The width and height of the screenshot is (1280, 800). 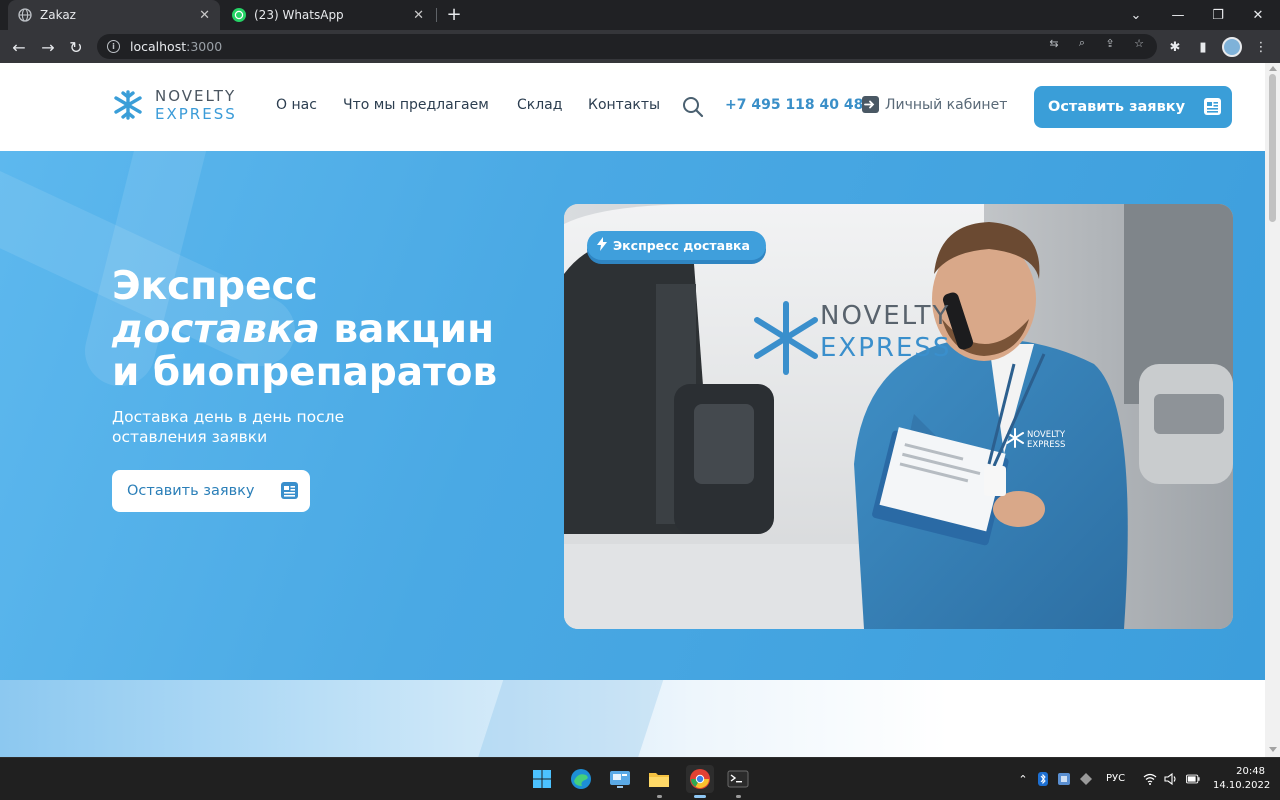 What do you see at coordinates (794, 105) in the screenshot?
I see `phone-link: +7 495 118 40 48` at bounding box center [794, 105].